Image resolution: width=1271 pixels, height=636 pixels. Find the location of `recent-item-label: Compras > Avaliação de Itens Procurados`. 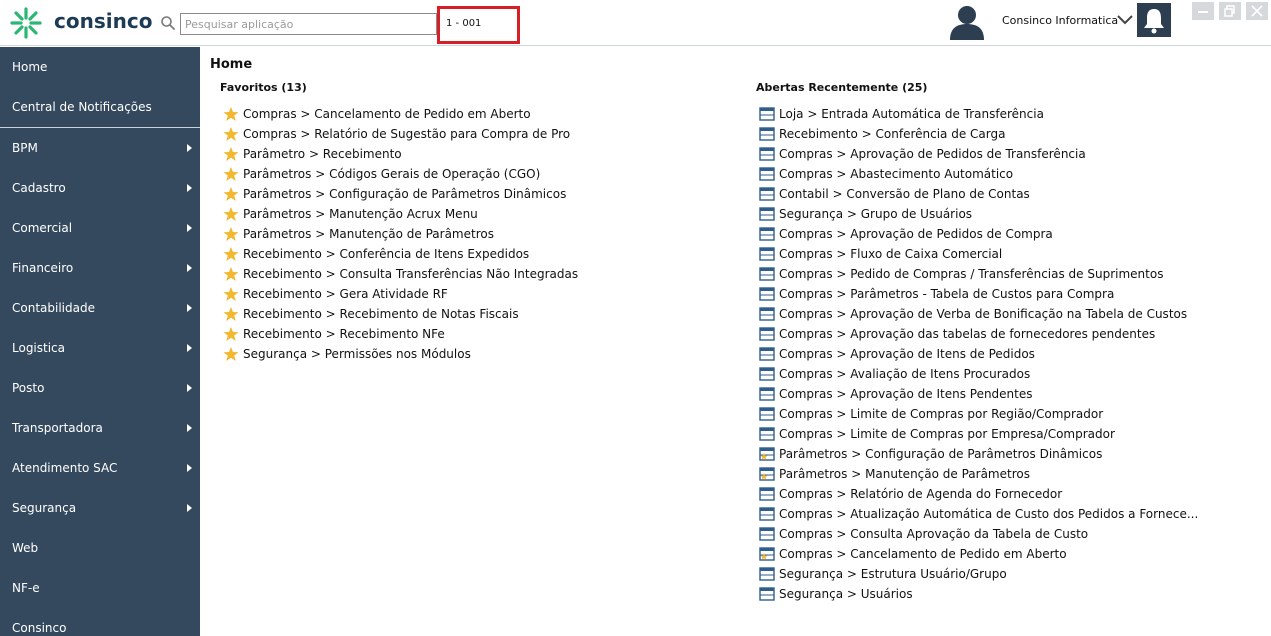

recent-item-label: Compras > Avaliação de Itens Procurados is located at coordinates (905, 374).